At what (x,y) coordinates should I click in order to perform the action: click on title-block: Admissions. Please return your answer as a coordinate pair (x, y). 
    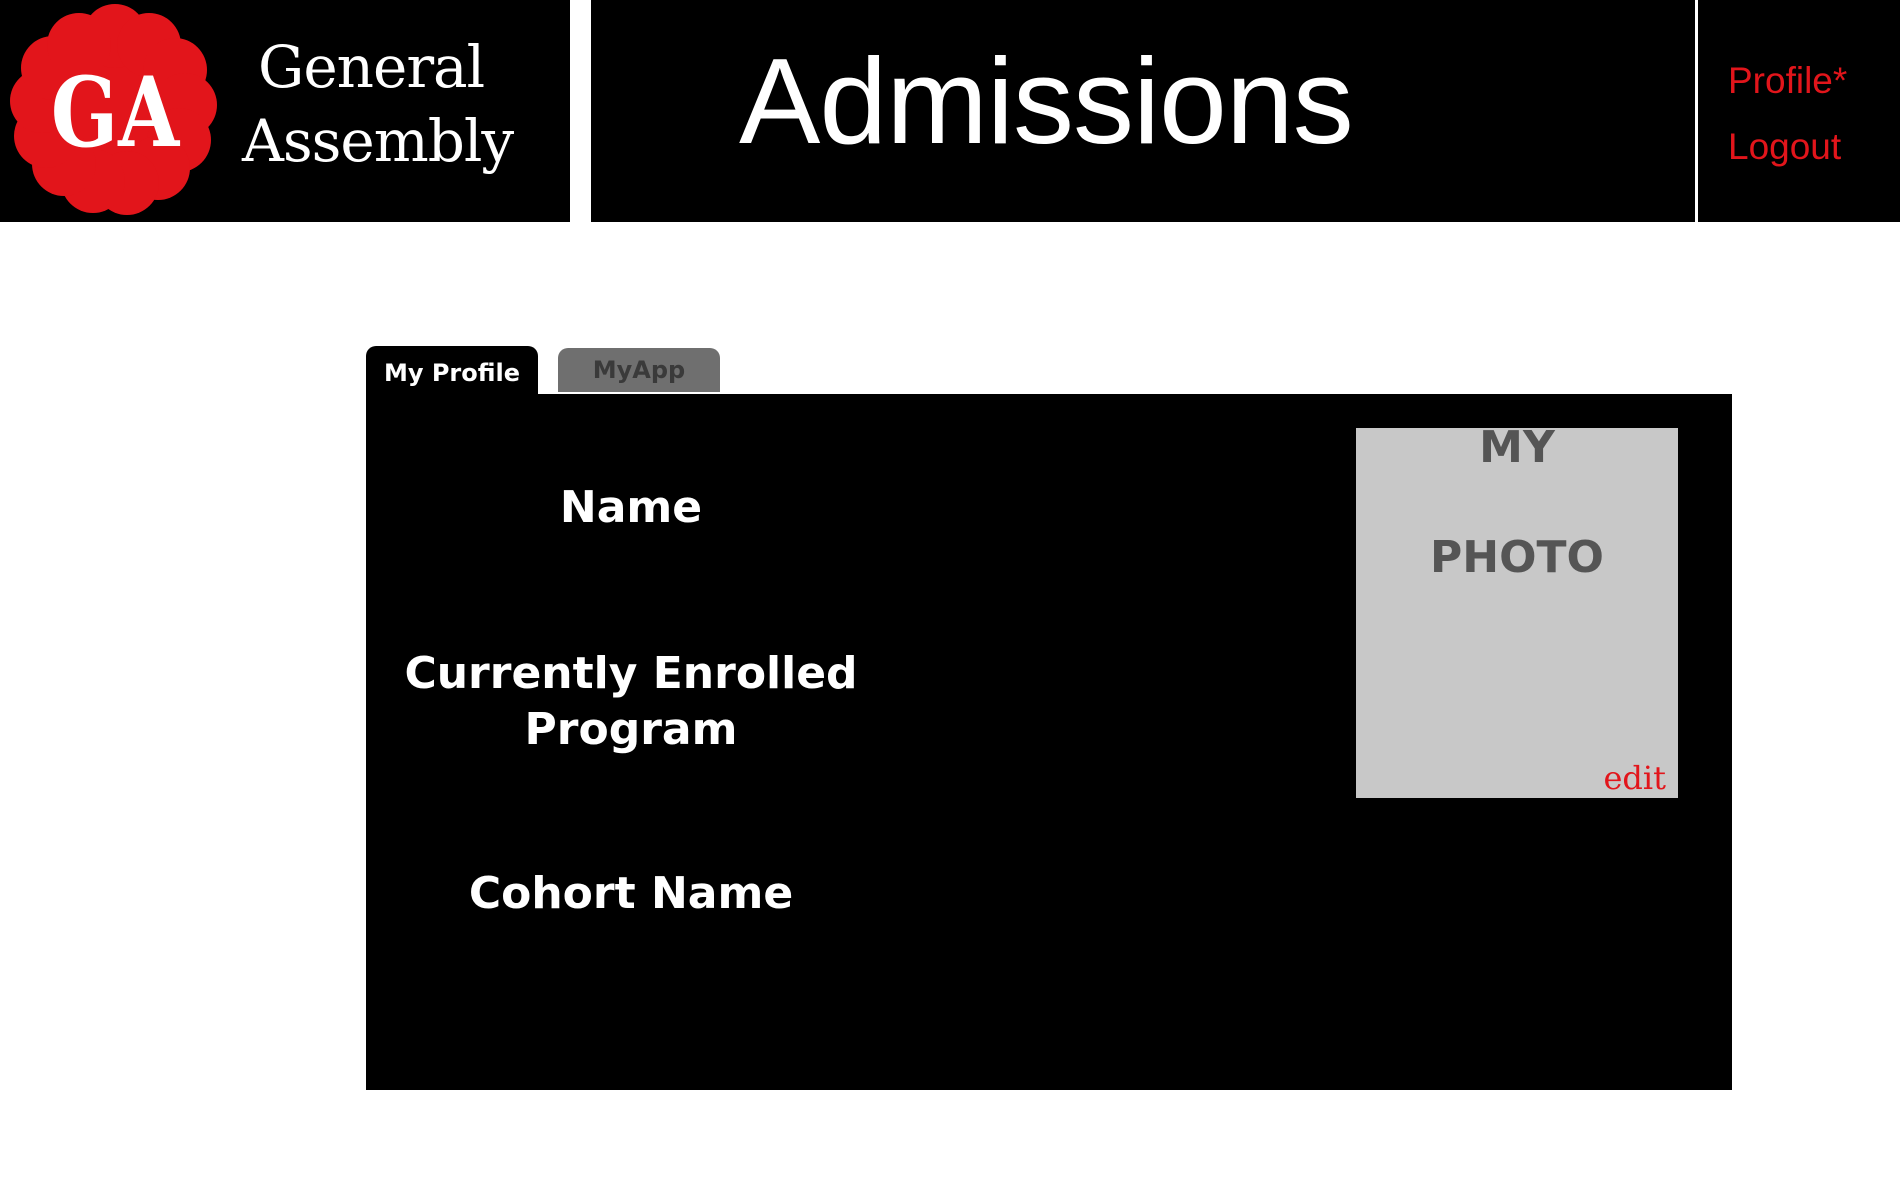
    Looking at the image, I should click on (1143, 111).